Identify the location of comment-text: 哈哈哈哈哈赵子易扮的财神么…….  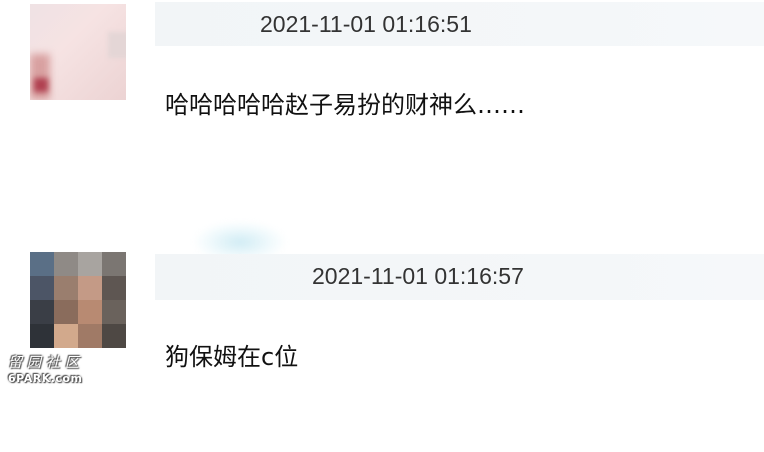
(345, 105).